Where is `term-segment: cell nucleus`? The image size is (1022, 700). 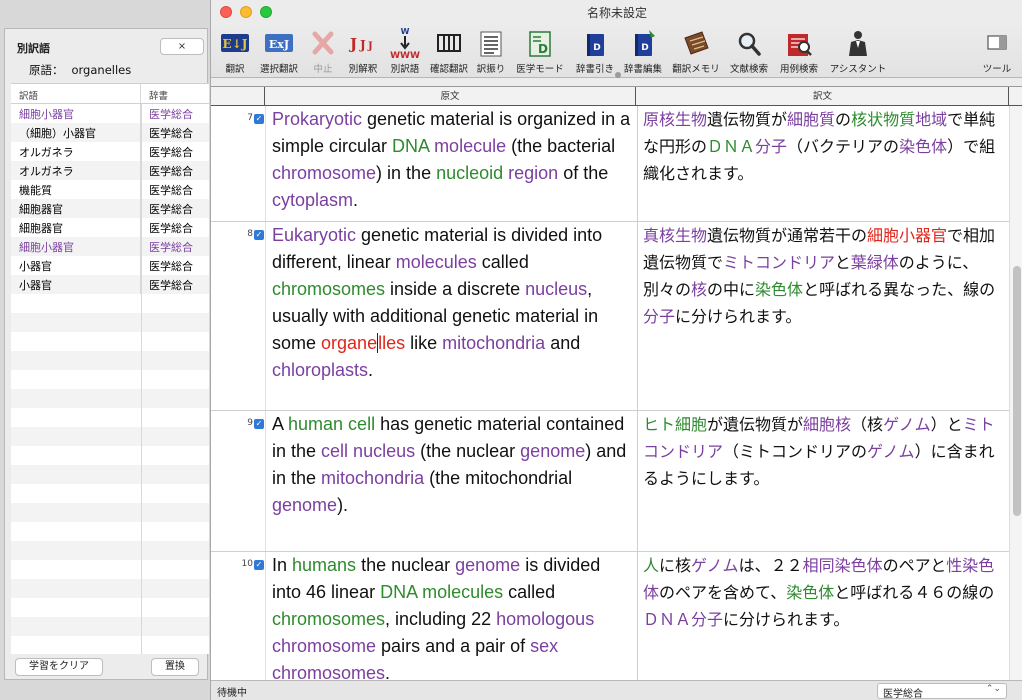
term-segment: cell nucleus is located at coordinates (368, 451).